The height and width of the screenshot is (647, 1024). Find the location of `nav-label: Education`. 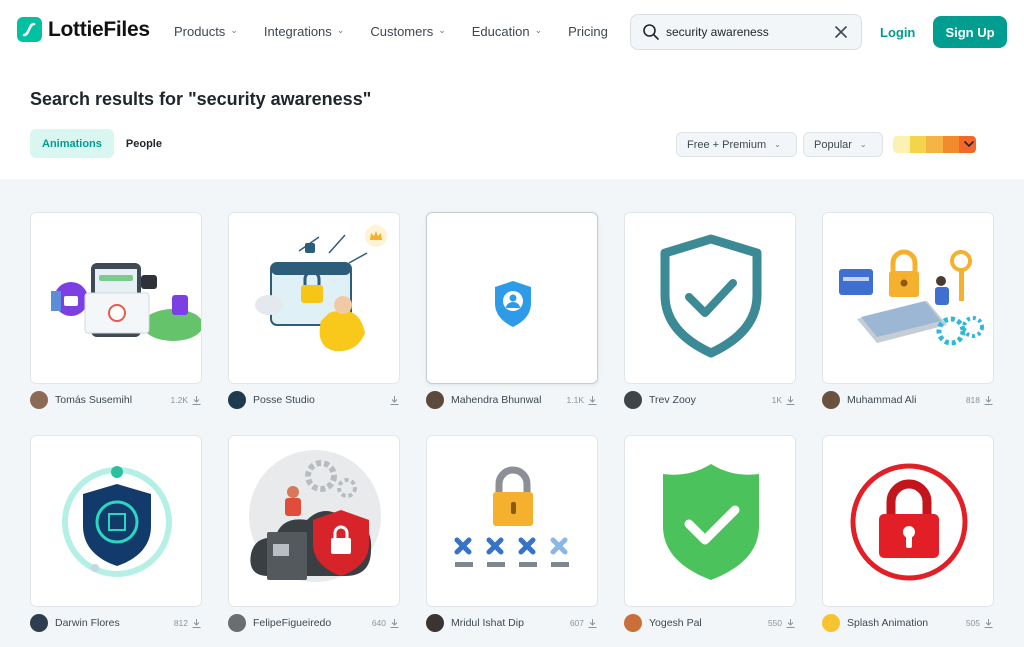

nav-label: Education is located at coordinates (500, 31).